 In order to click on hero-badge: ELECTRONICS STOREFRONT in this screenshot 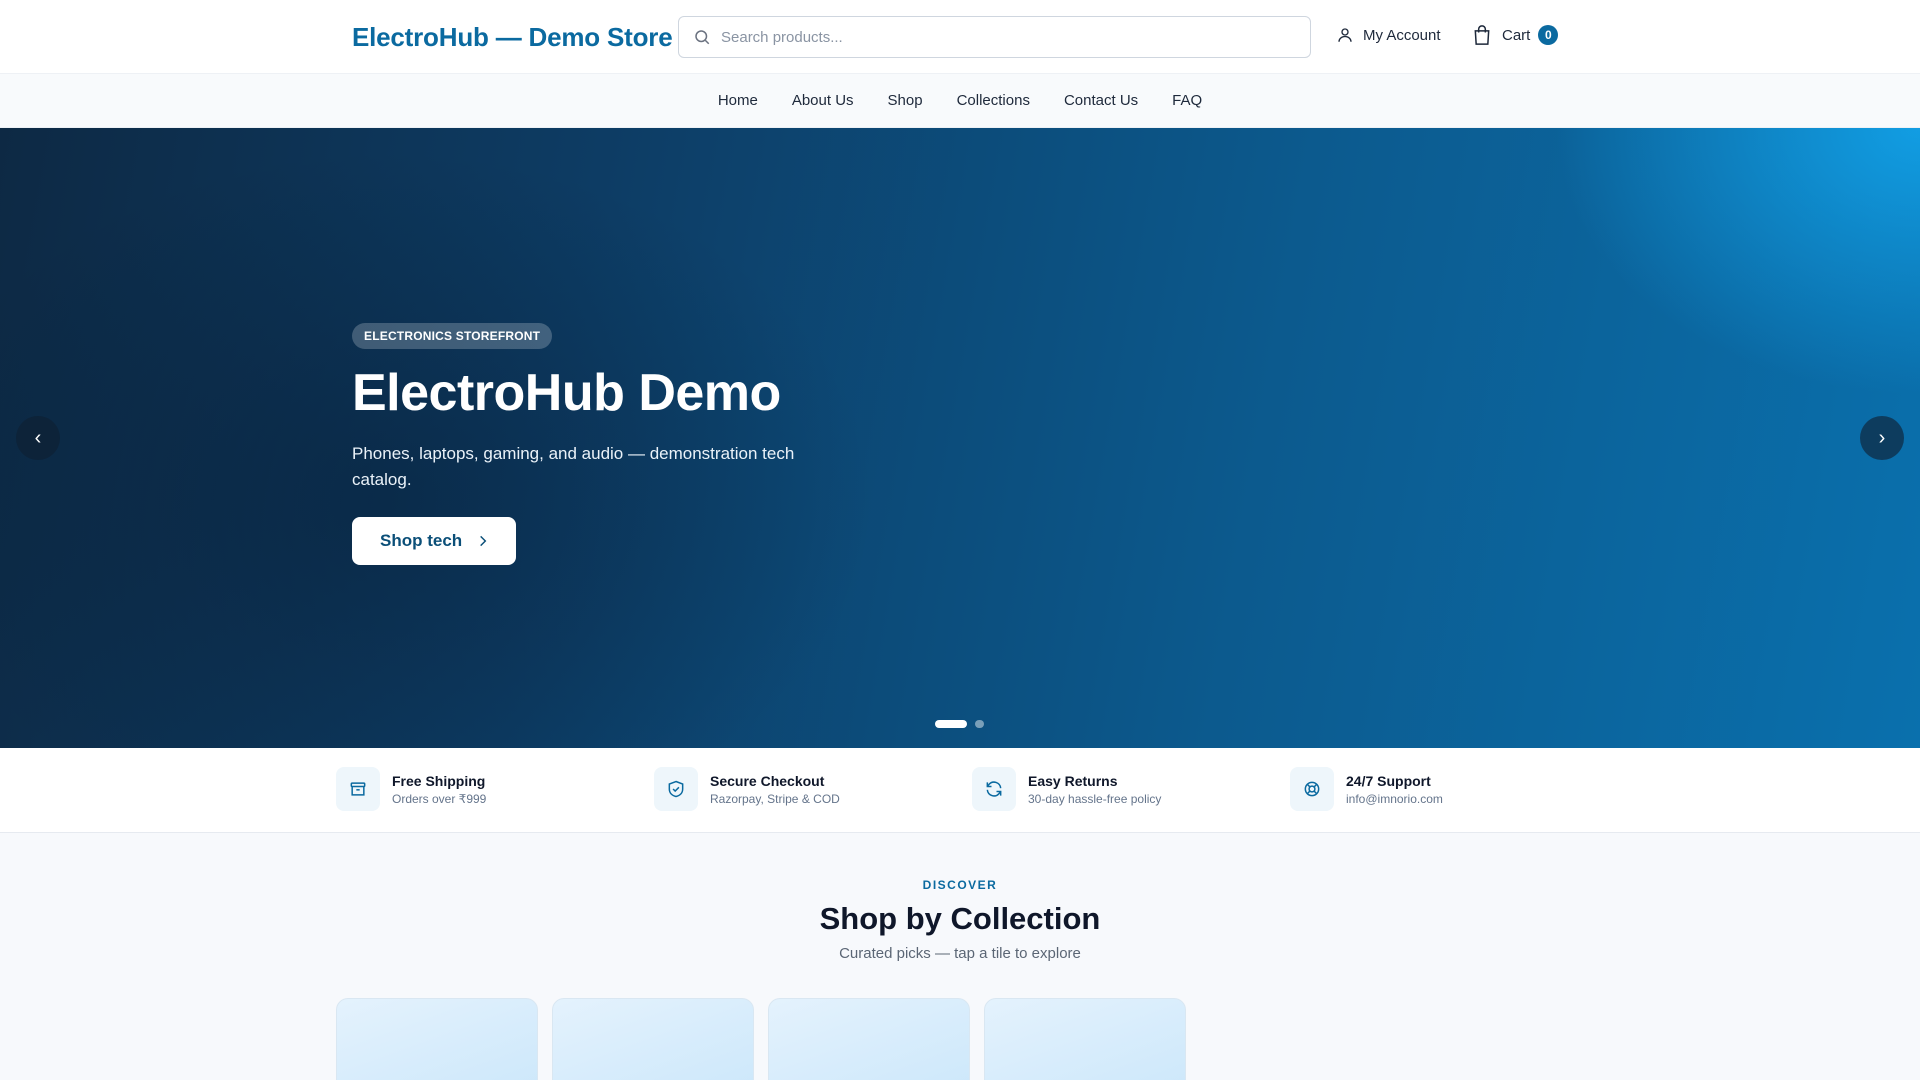, I will do `click(452, 336)`.